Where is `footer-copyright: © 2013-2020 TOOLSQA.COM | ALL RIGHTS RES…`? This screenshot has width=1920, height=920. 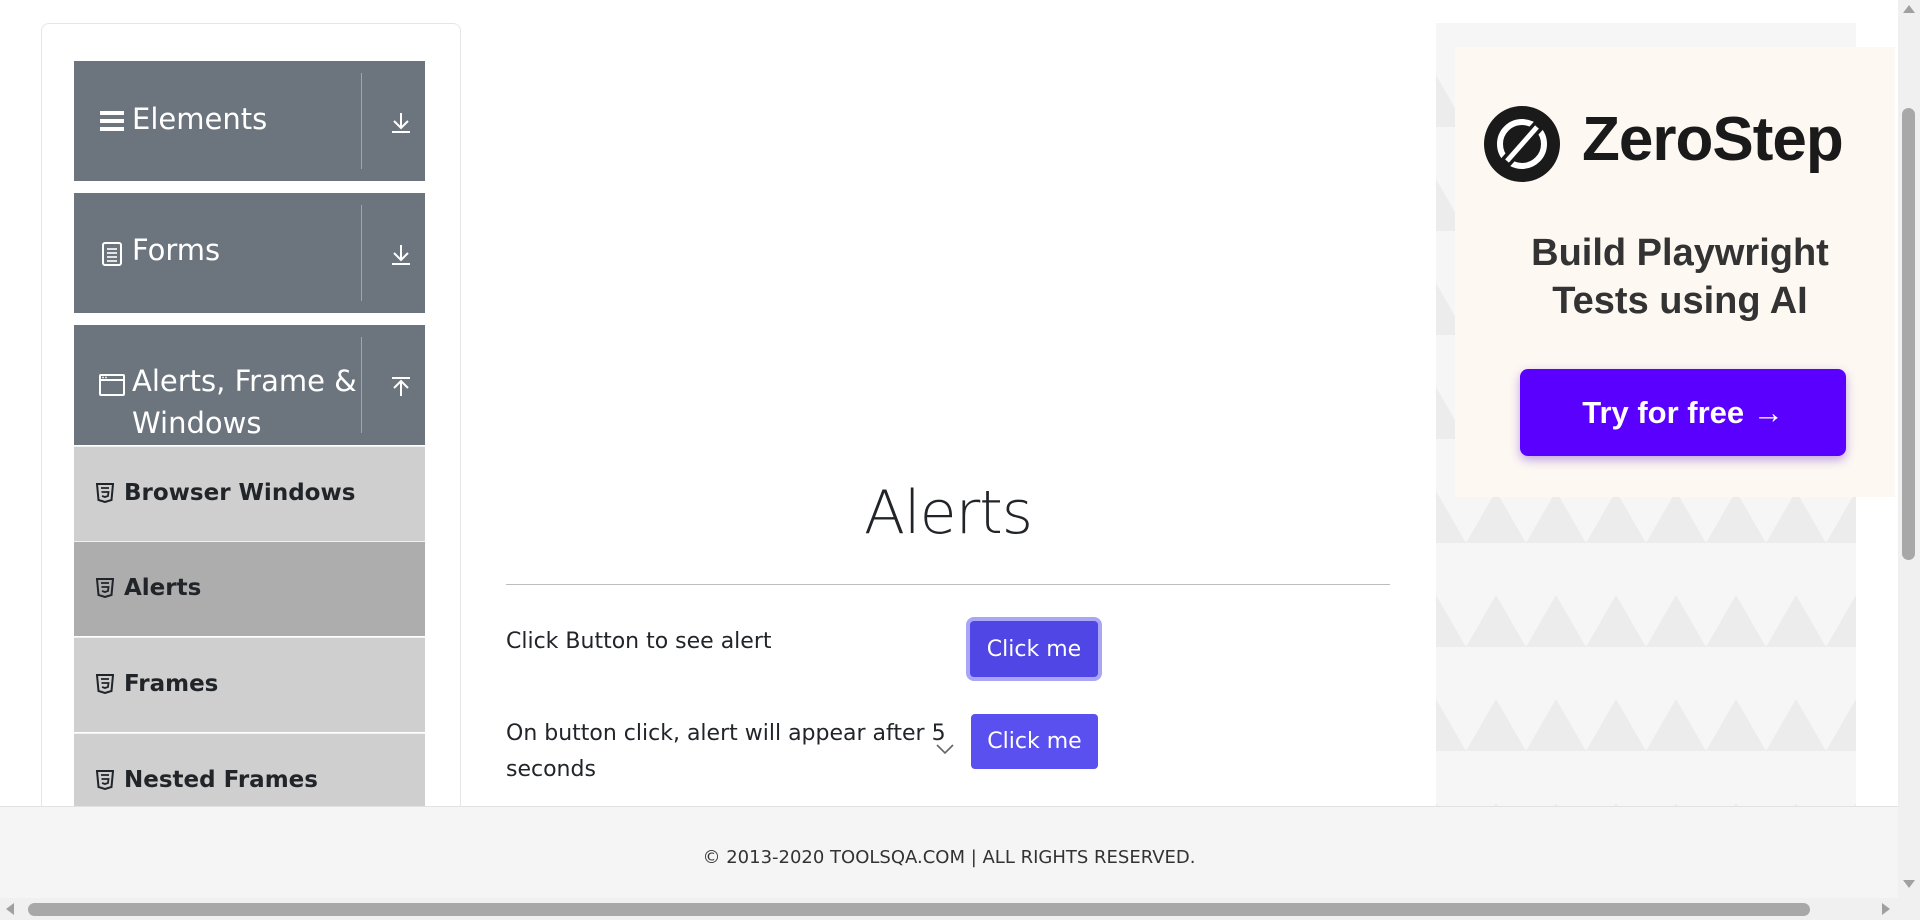 footer-copyright: © 2013-2020 TOOLSQA.COM | ALL RIGHTS RES… is located at coordinates (949, 857).